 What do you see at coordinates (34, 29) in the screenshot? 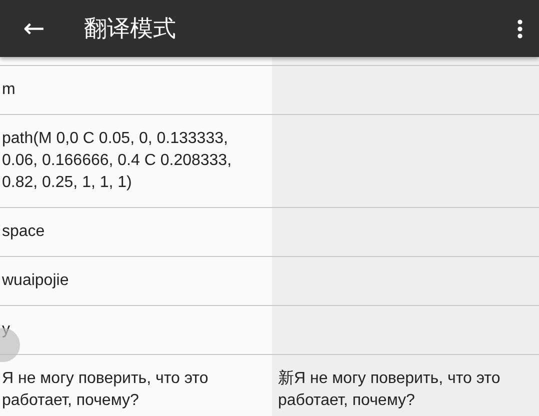
I see `back-button: ←` at bounding box center [34, 29].